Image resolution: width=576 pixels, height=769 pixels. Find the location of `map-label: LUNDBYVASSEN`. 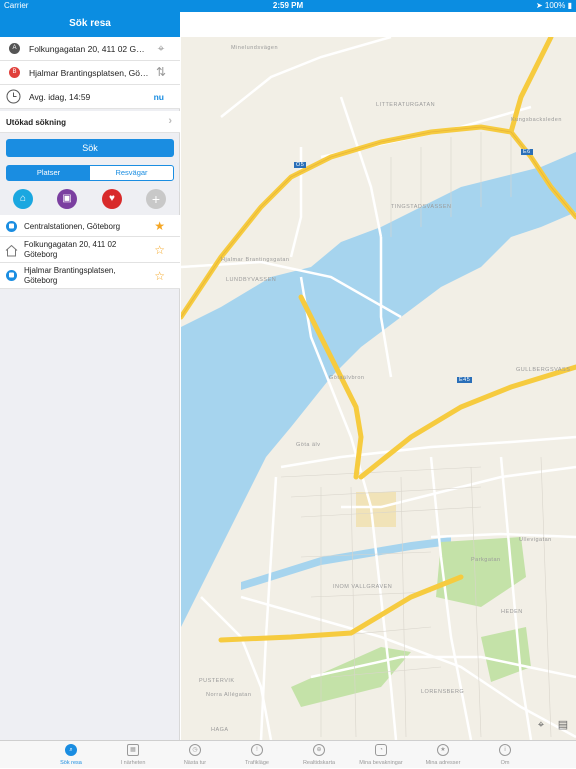

map-label: LUNDBYVASSEN is located at coordinates (251, 280).